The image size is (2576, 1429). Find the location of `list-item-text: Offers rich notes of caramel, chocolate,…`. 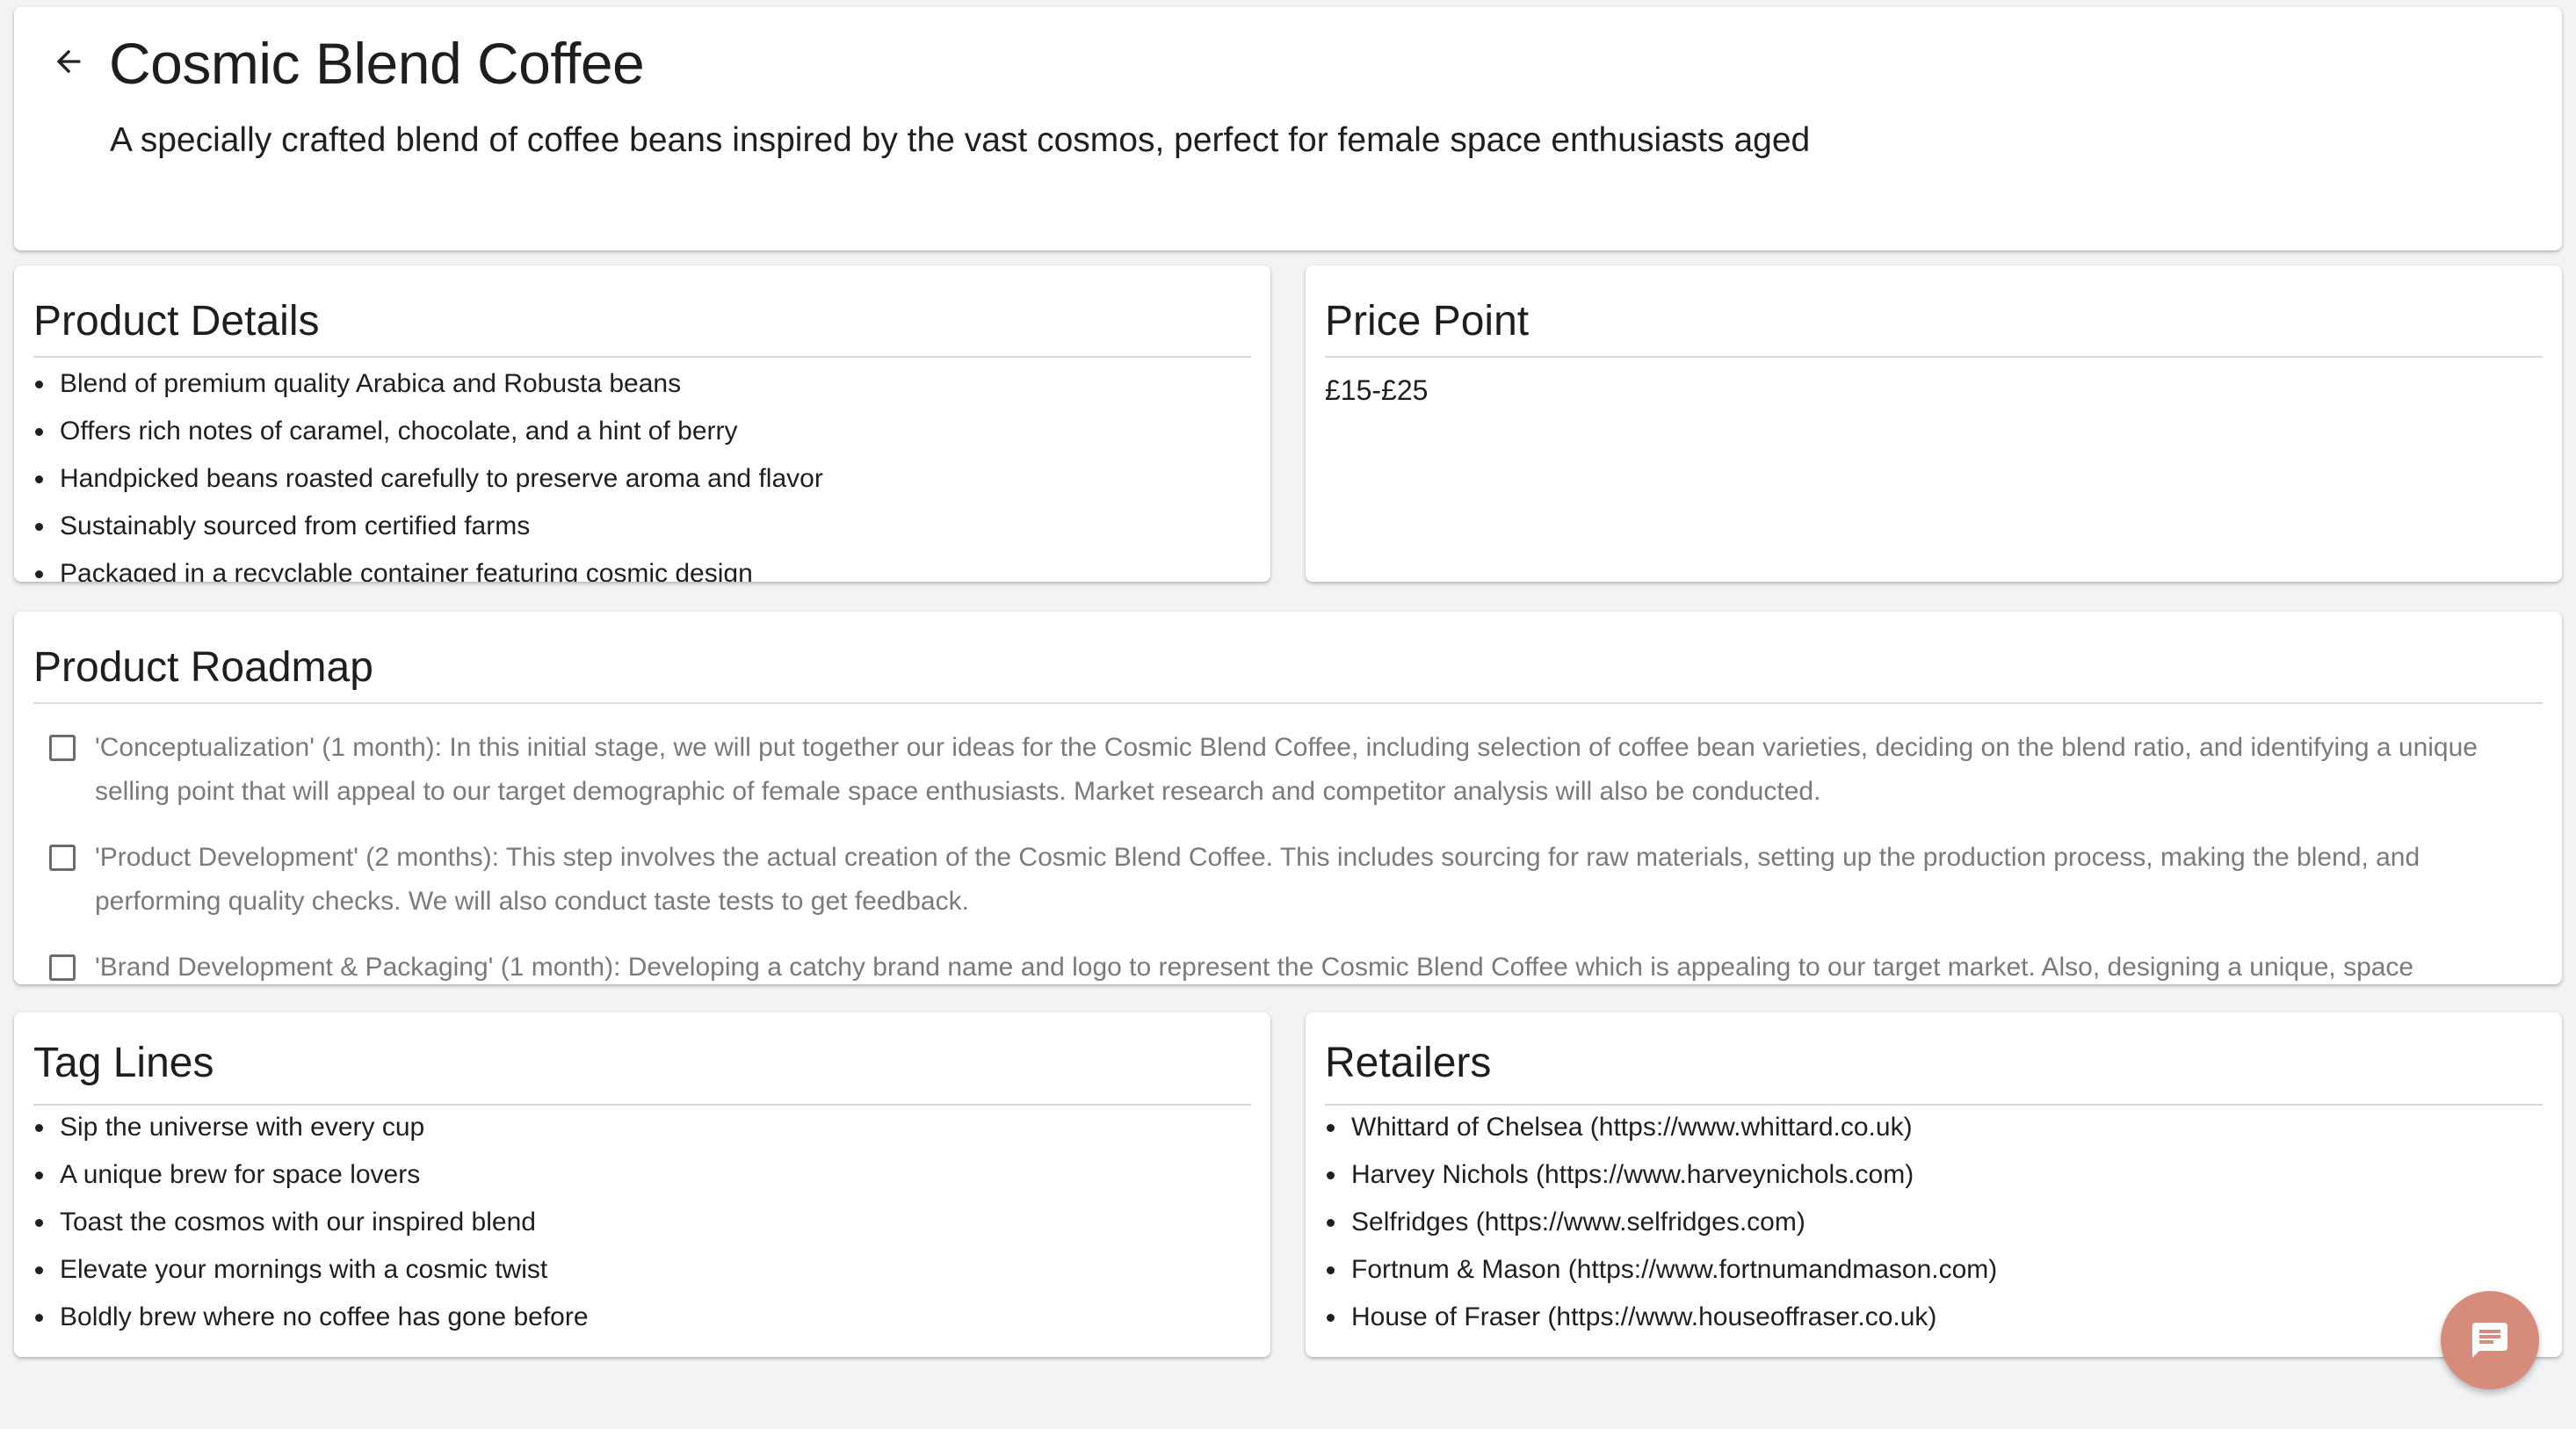

list-item-text: Offers rich notes of caramel, chocolate,… is located at coordinates (399, 431).